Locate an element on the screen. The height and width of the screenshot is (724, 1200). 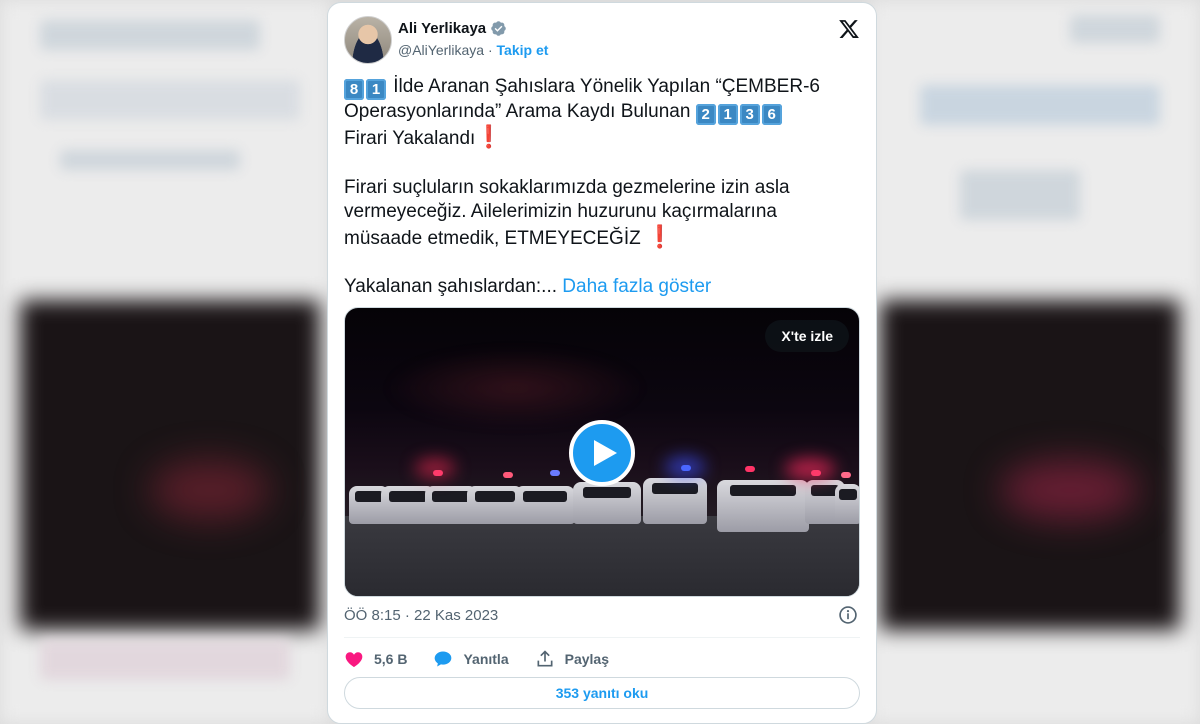
siren-glow is located at coordinates (810, 469).